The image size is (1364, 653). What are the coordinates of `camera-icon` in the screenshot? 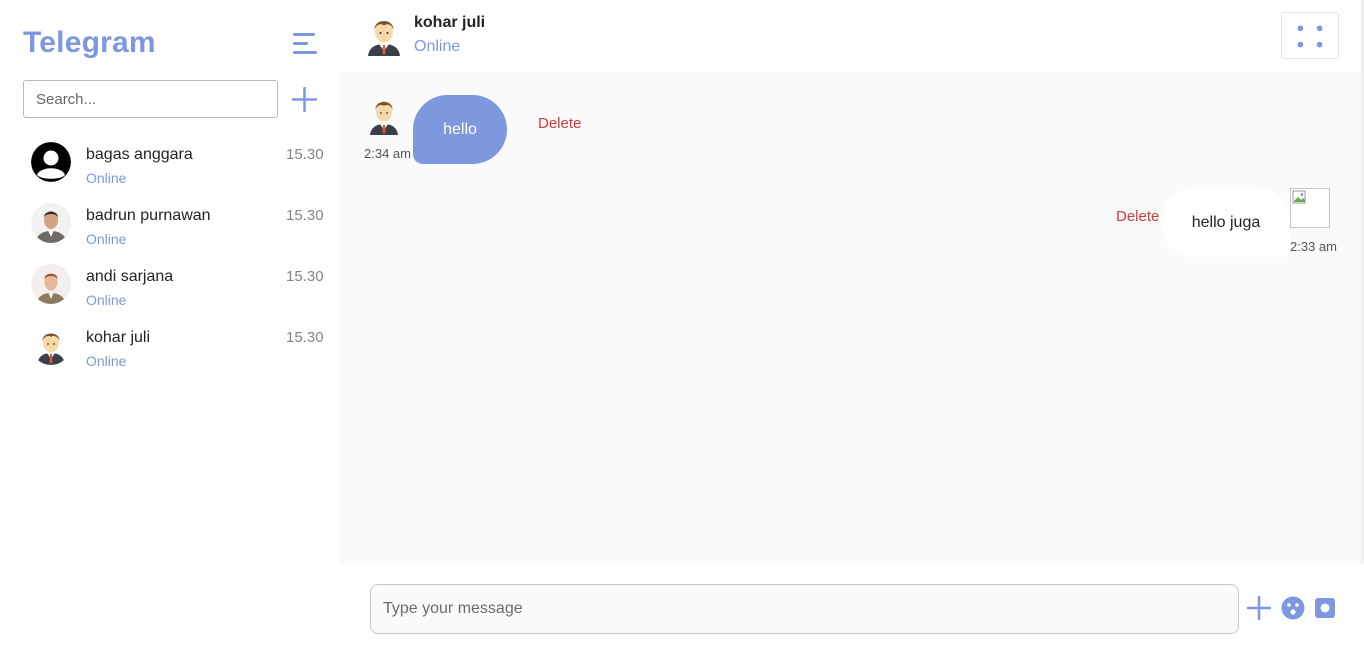 It's located at (1325, 608).